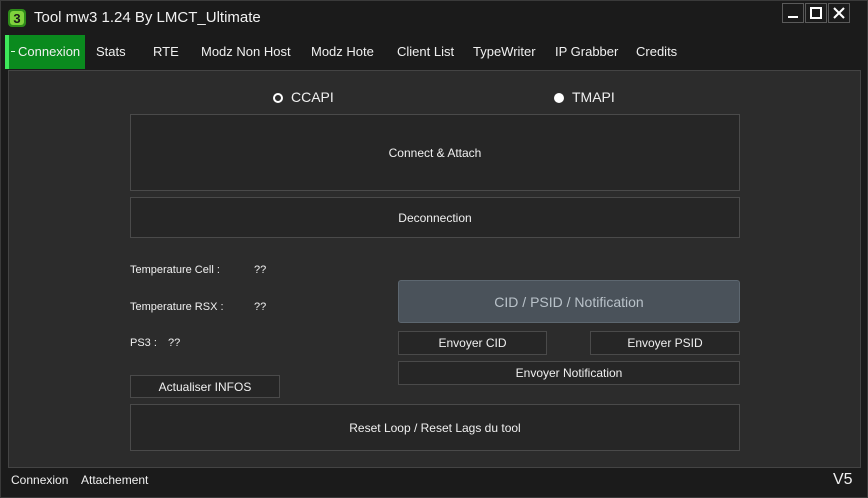 The width and height of the screenshot is (868, 498). Describe the element at coordinates (472, 343) in the screenshot. I see `send-cid-button: Envoyer CID` at that location.